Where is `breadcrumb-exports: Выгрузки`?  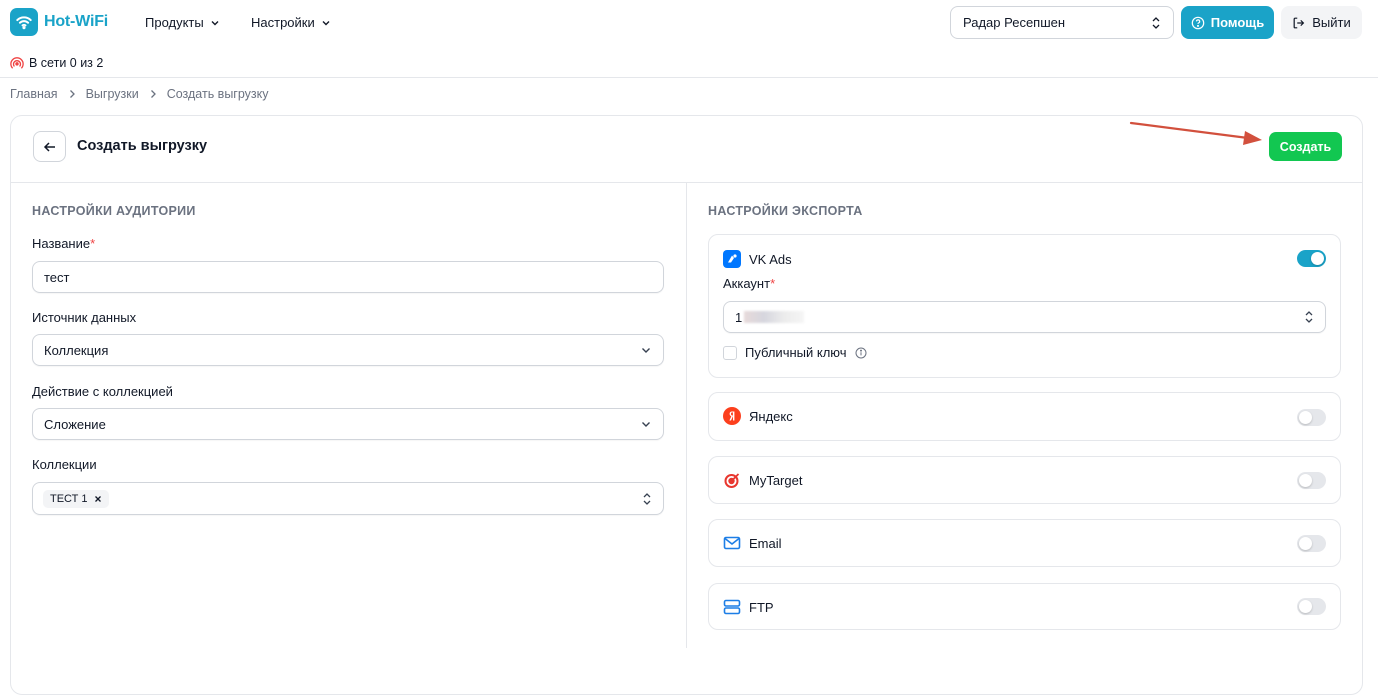
breadcrumb-exports: Выгрузки is located at coordinates (112, 94).